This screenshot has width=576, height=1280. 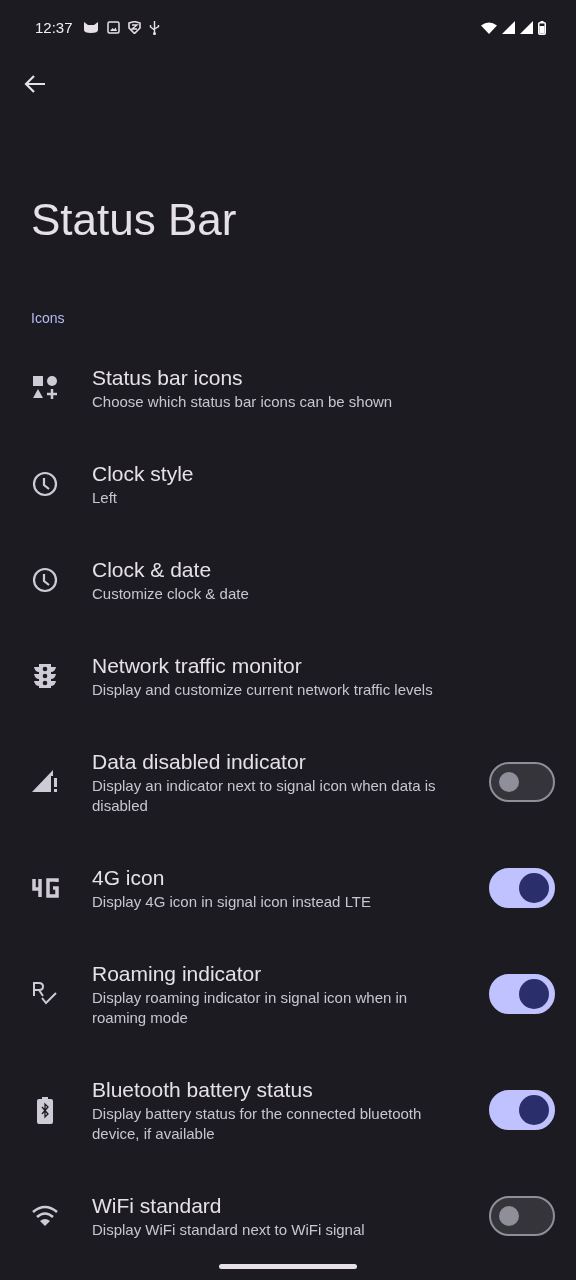 What do you see at coordinates (232, 902) in the screenshot?
I see `setting-summary: Display 4G icon in signal icon instead LTE` at bounding box center [232, 902].